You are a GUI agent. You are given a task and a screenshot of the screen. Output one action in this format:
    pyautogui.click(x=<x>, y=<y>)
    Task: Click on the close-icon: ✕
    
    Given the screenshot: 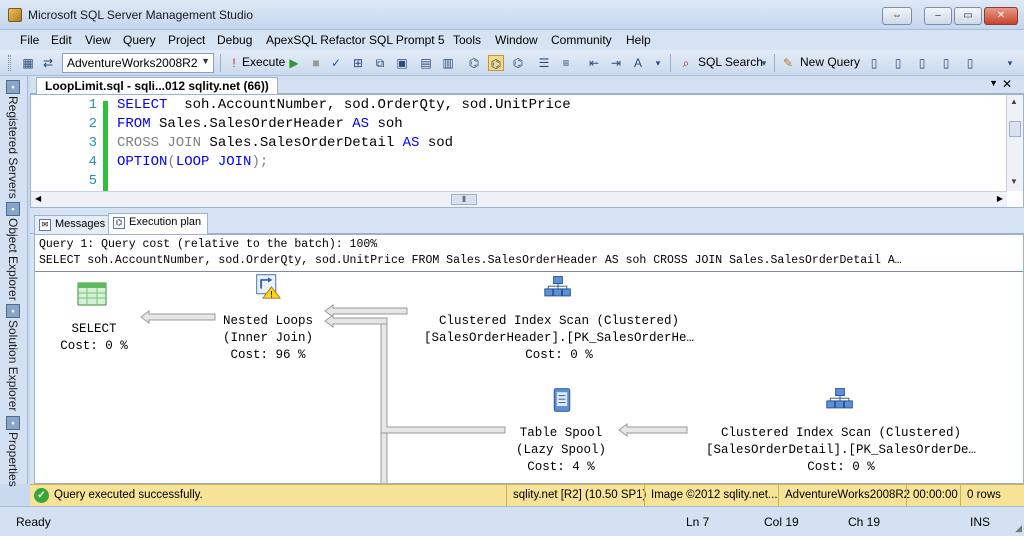 What is the action you would take?
    pyautogui.click(x=1007, y=84)
    